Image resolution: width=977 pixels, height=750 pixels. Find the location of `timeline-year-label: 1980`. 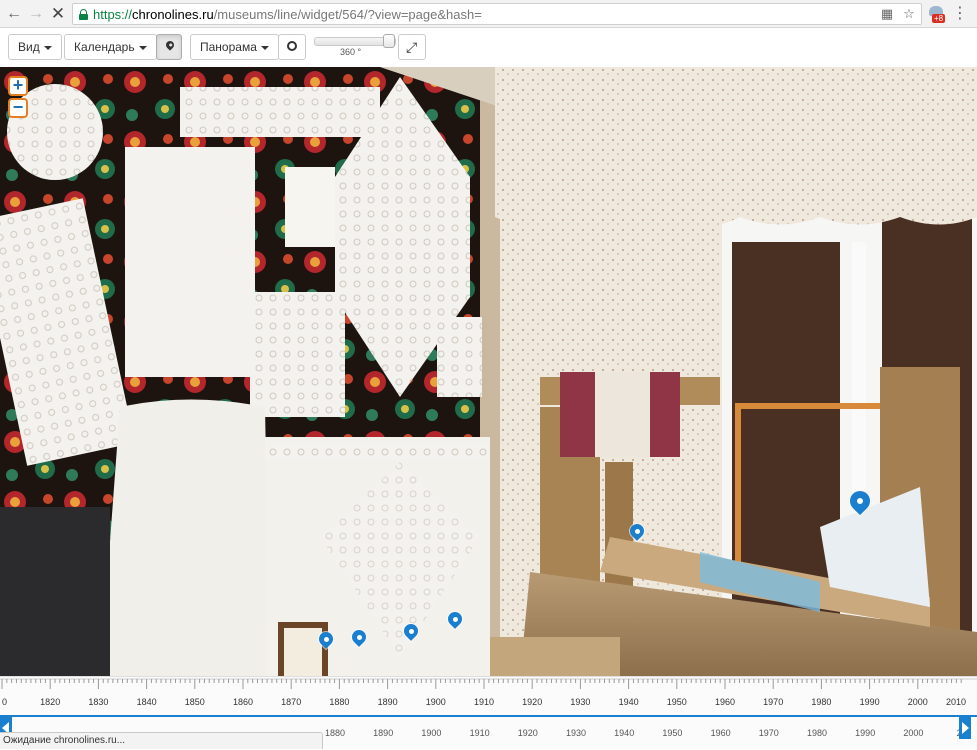

timeline-year-label: 1980 is located at coordinates (821, 702).